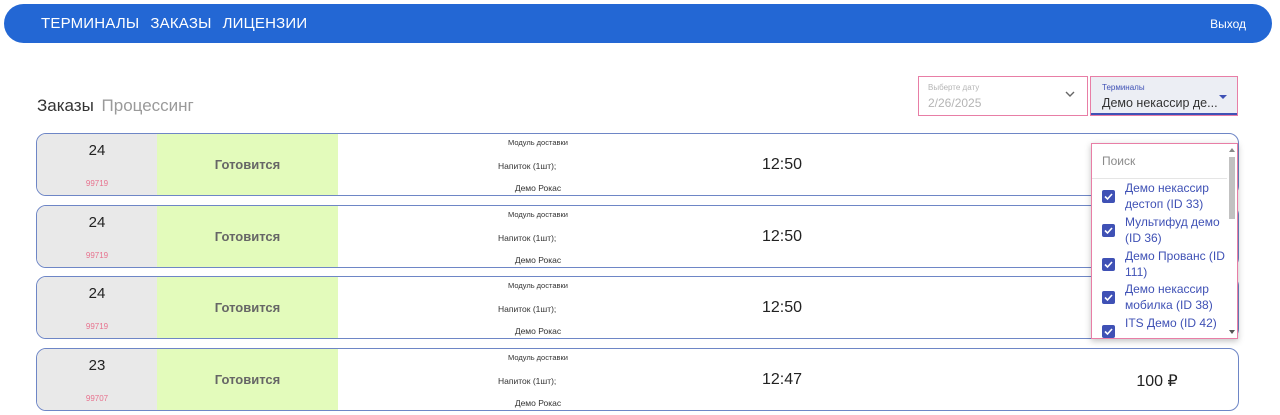 The image size is (1280, 415). Describe the element at coordinates (1175, 264) in the screenshot. I see `dropdown-option-label: Демо Прованс (ID 111)` at that location.